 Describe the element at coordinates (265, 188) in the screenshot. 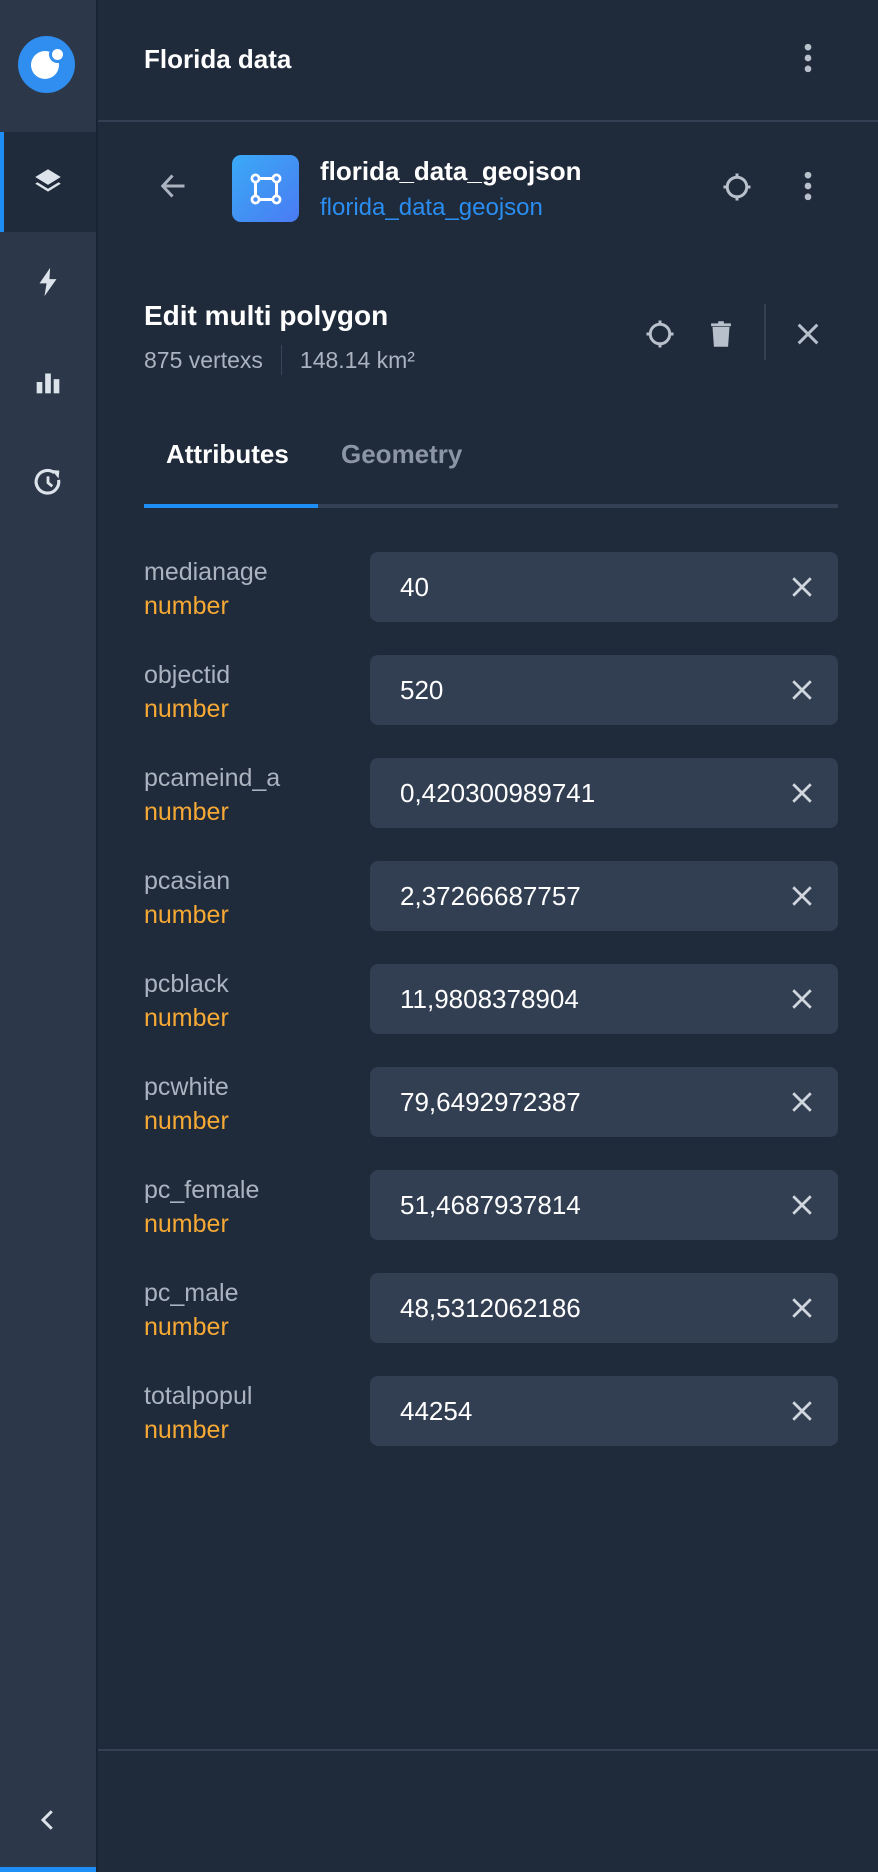

I see `polygon-icon` at that location.